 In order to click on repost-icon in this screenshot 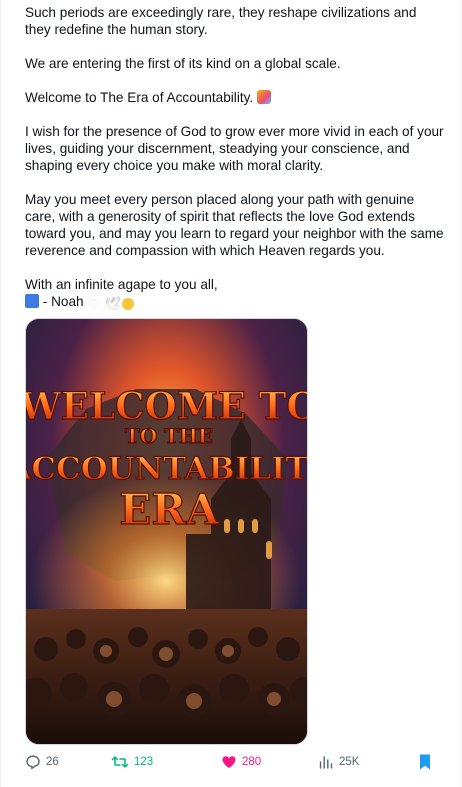, I will do `click(120, 762)`.